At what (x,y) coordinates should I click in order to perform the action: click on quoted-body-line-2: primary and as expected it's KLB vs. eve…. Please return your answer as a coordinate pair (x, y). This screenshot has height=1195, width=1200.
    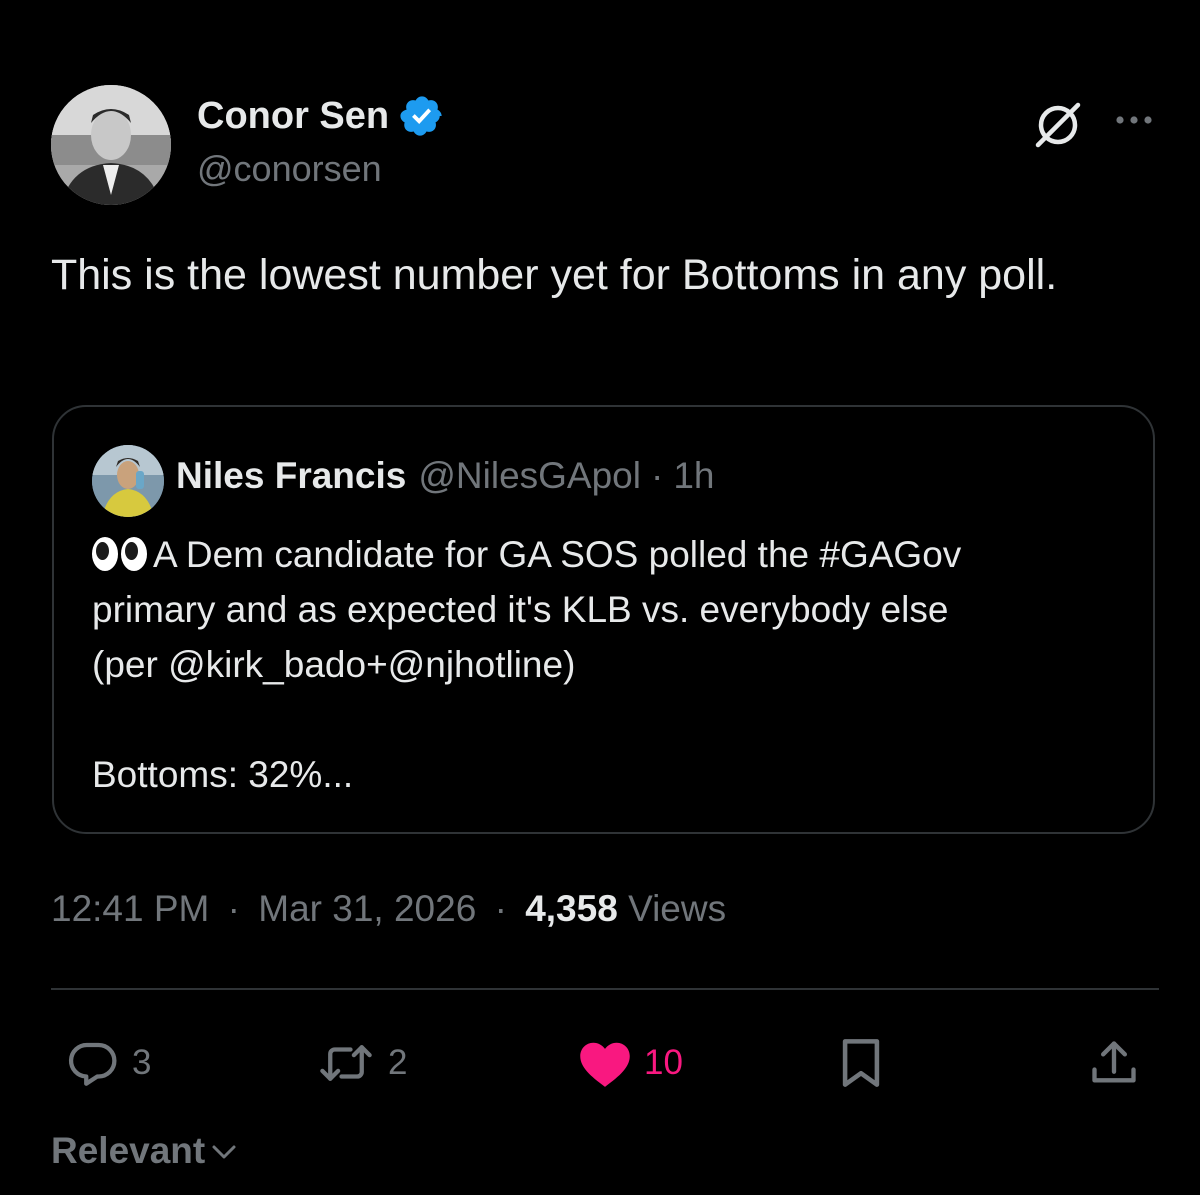
    Looking at the image, I should click on (520, 609).